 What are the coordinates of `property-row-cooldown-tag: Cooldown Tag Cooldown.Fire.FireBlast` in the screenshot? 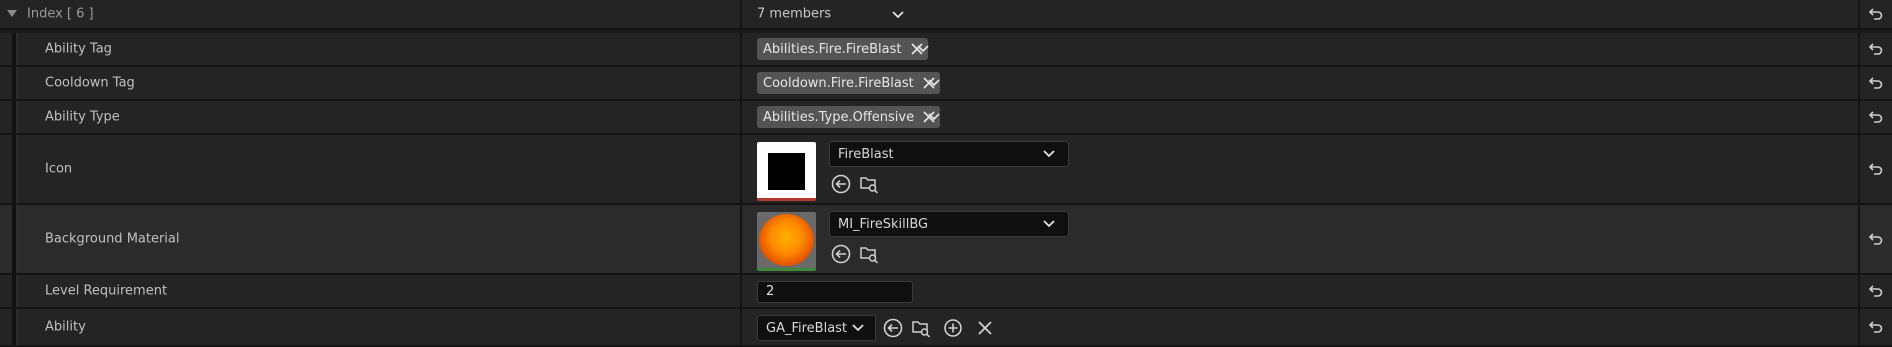 It's located at (946, 84).